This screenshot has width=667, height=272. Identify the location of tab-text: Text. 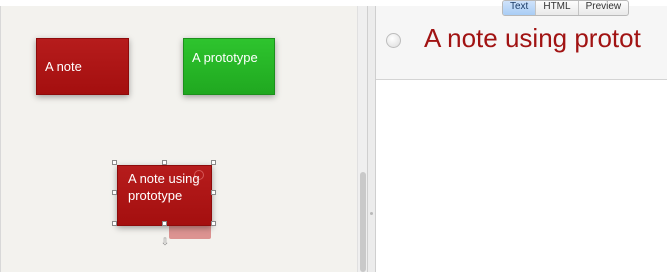
(519, 8).